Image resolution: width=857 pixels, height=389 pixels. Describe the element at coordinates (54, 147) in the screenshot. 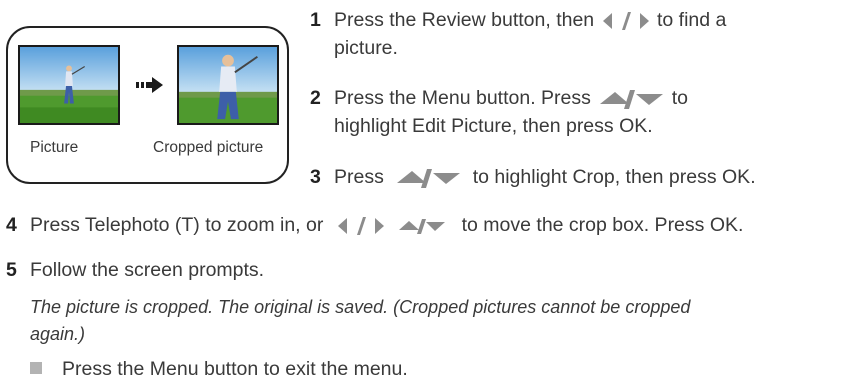

I see `caption-original: Picture` at that location.